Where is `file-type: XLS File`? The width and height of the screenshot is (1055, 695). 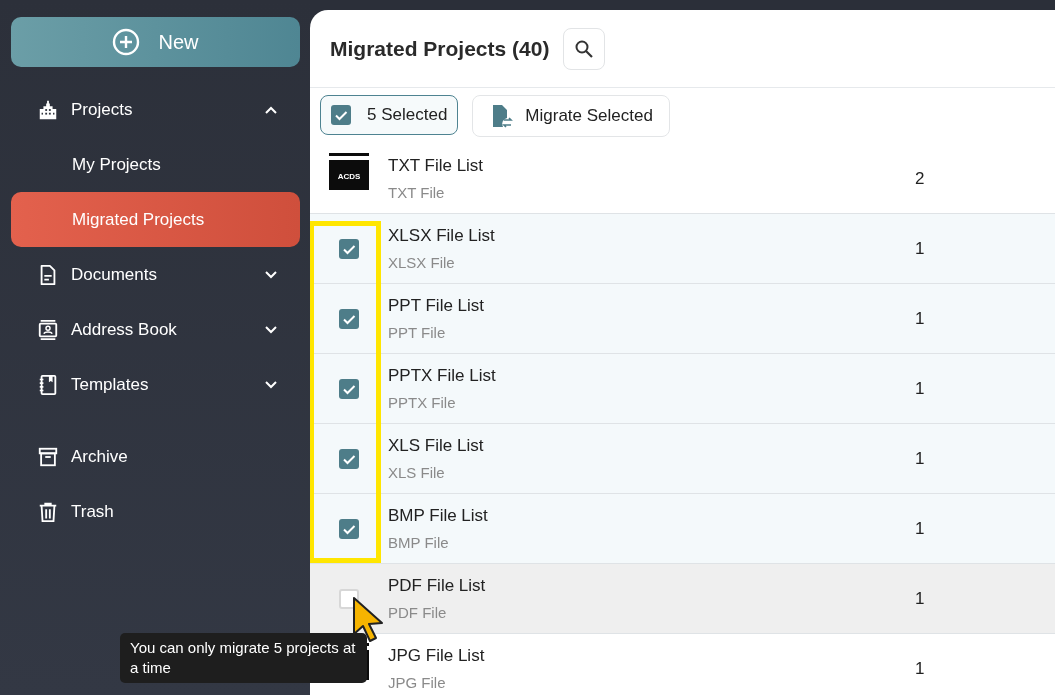 file-type: XLS File is located at coordinates (417, 473).